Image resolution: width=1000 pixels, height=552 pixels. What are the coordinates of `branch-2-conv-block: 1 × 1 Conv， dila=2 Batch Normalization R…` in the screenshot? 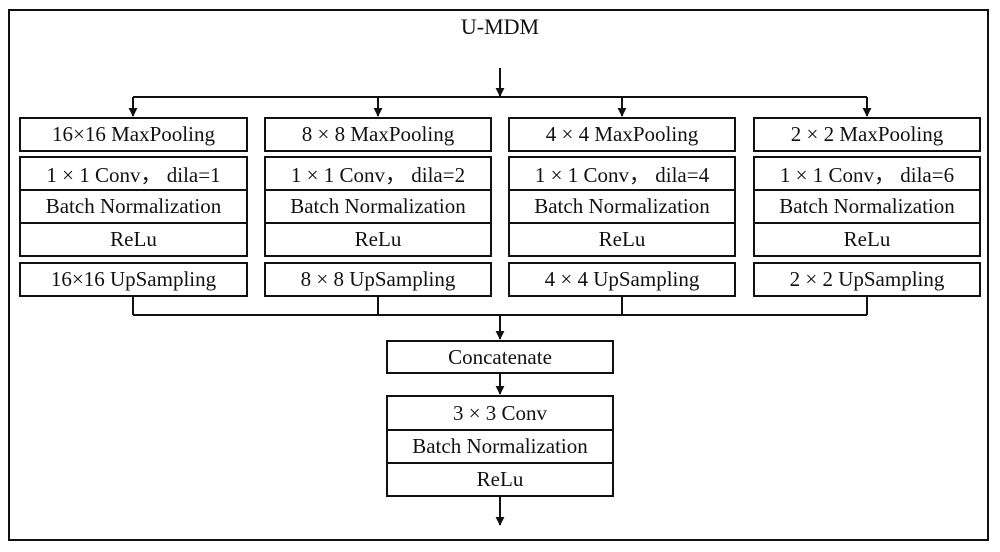 It's located at (378, 206).